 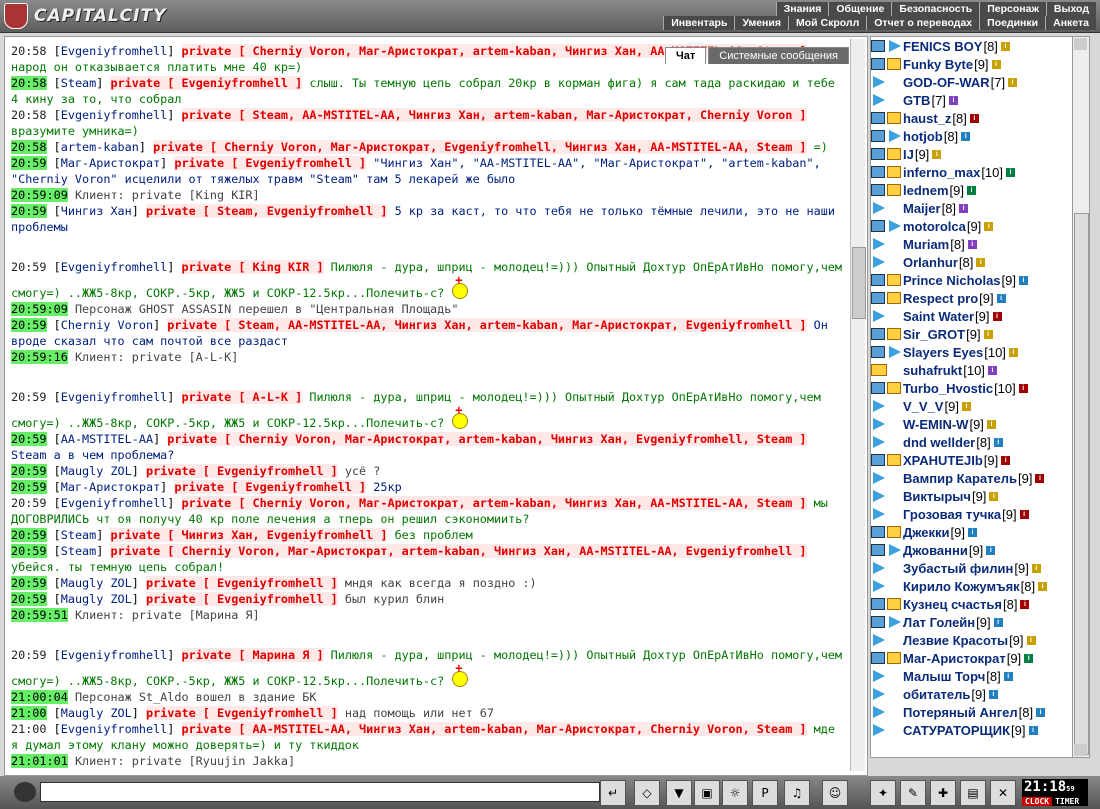 I want to click on user-list-item: GOD-OF-WAR [7] i, so click(x=972, y=82).